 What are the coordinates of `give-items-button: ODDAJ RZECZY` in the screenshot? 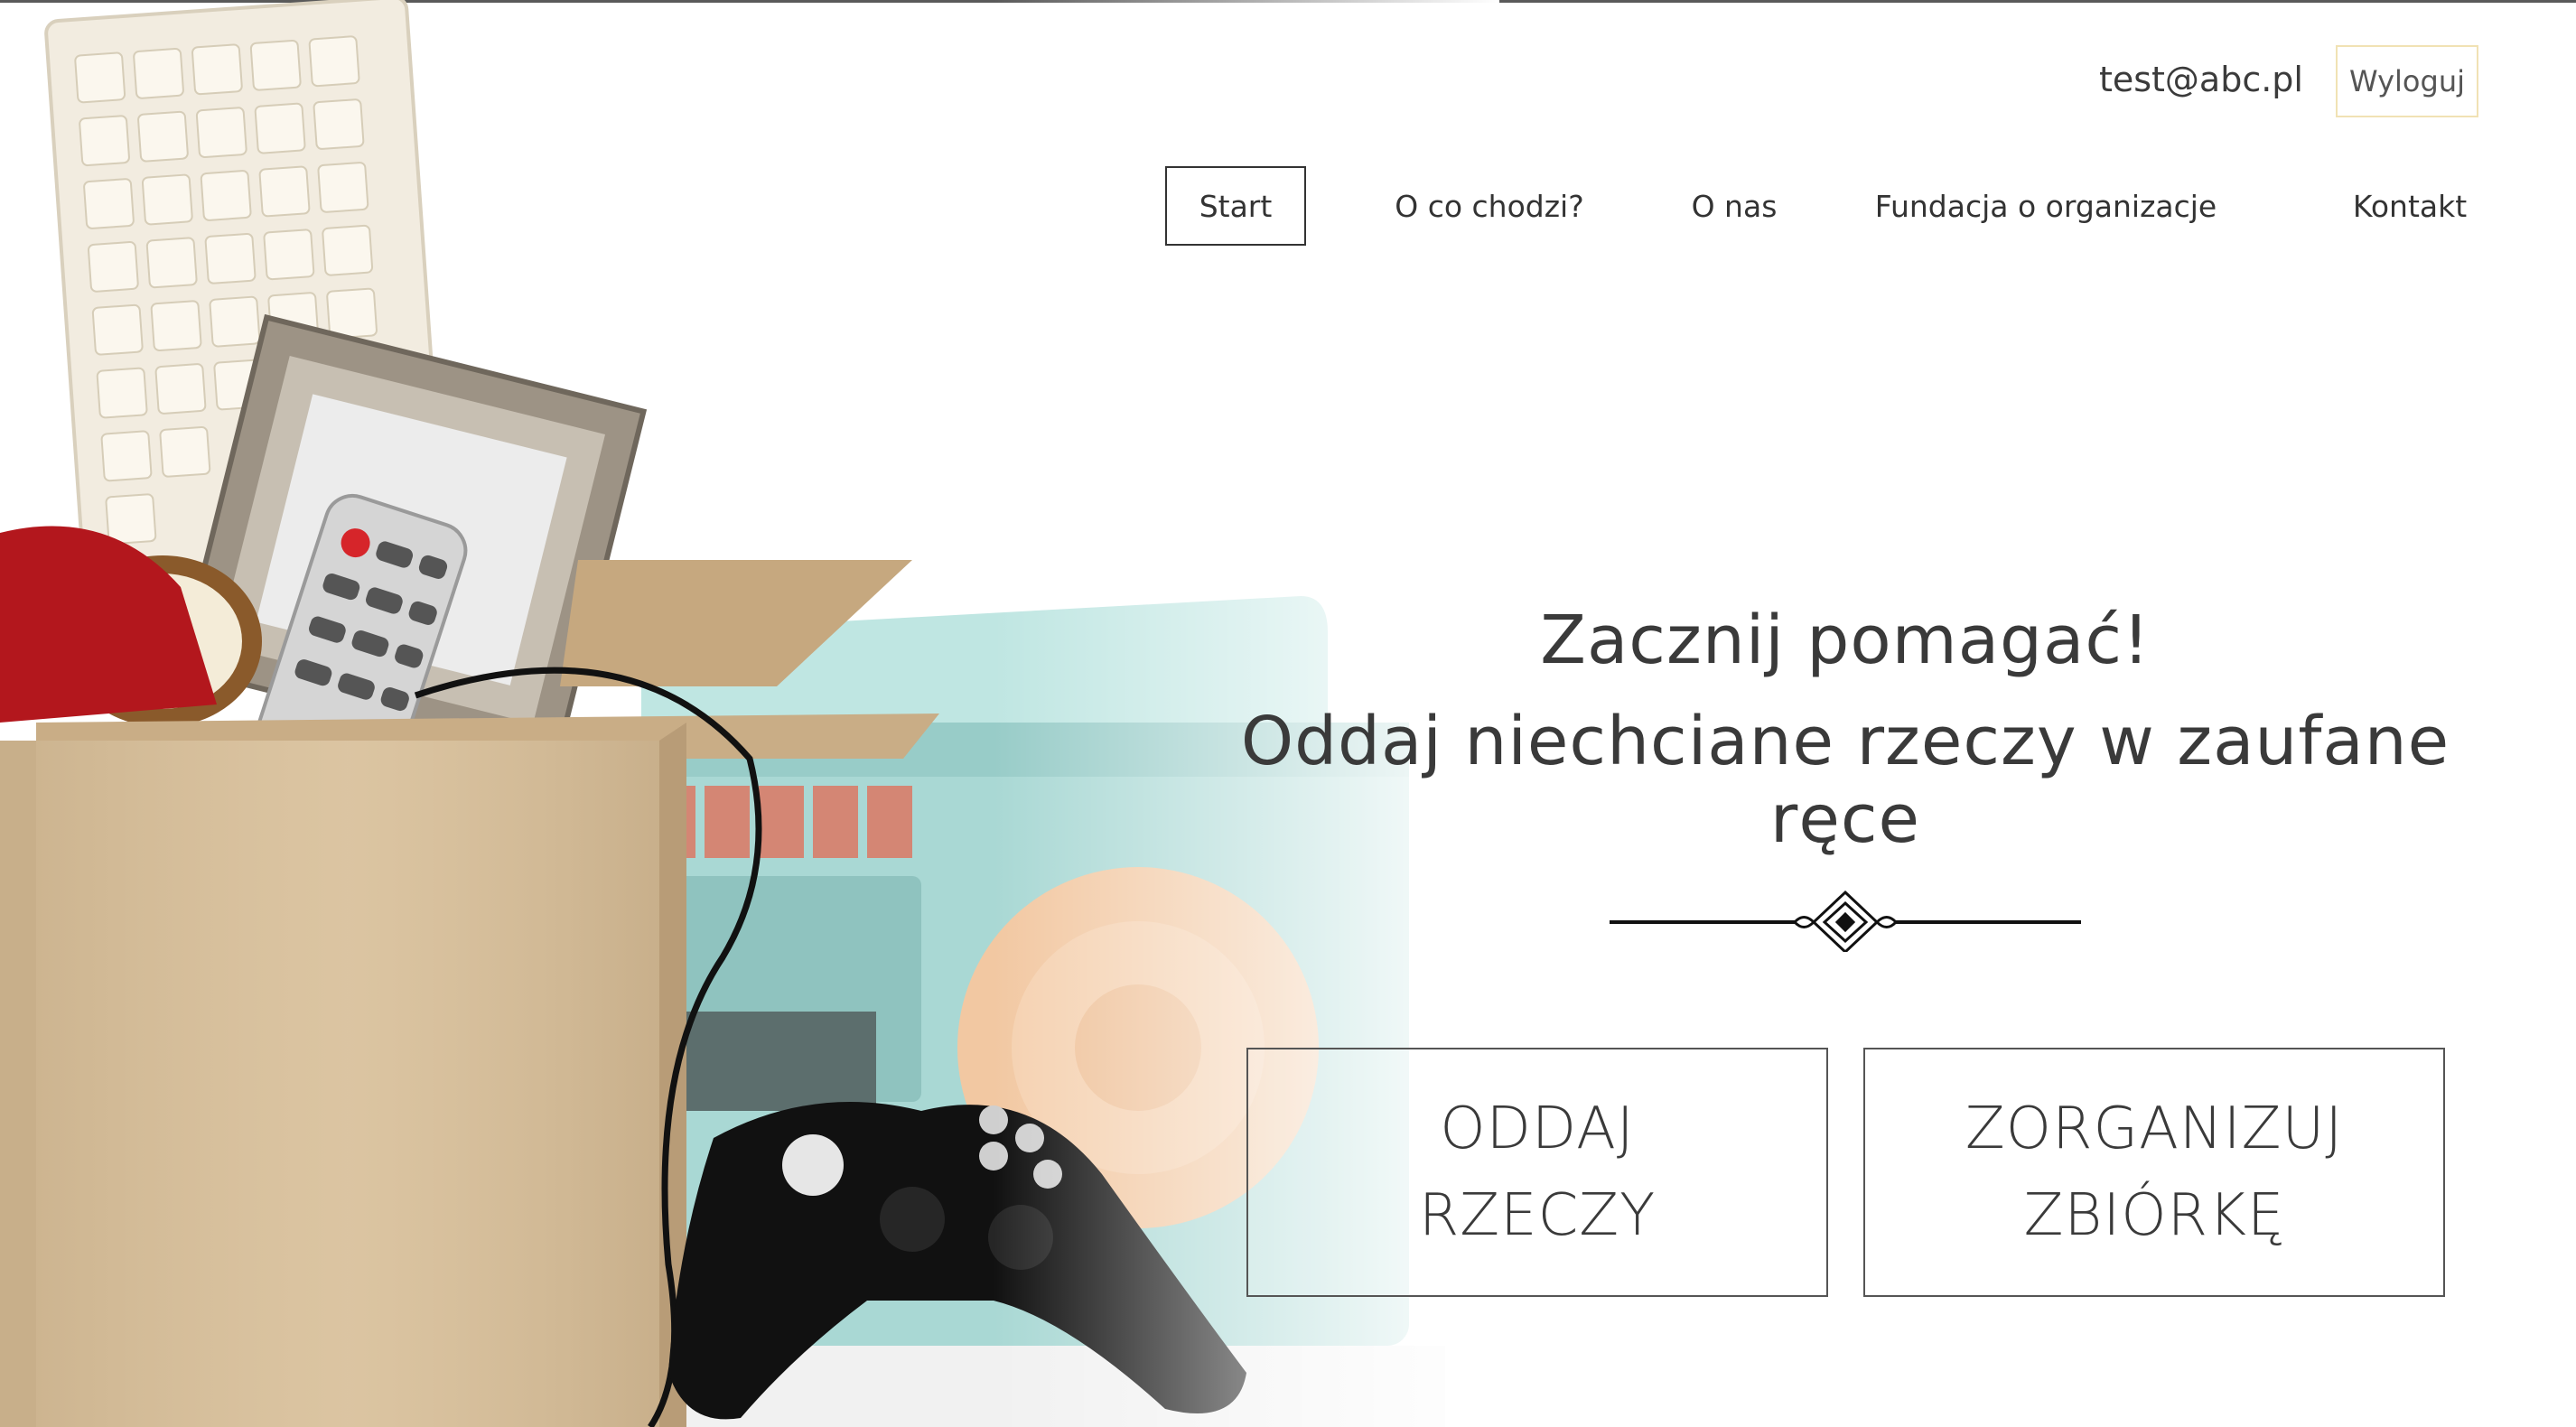 It's located at (1537, 1172).